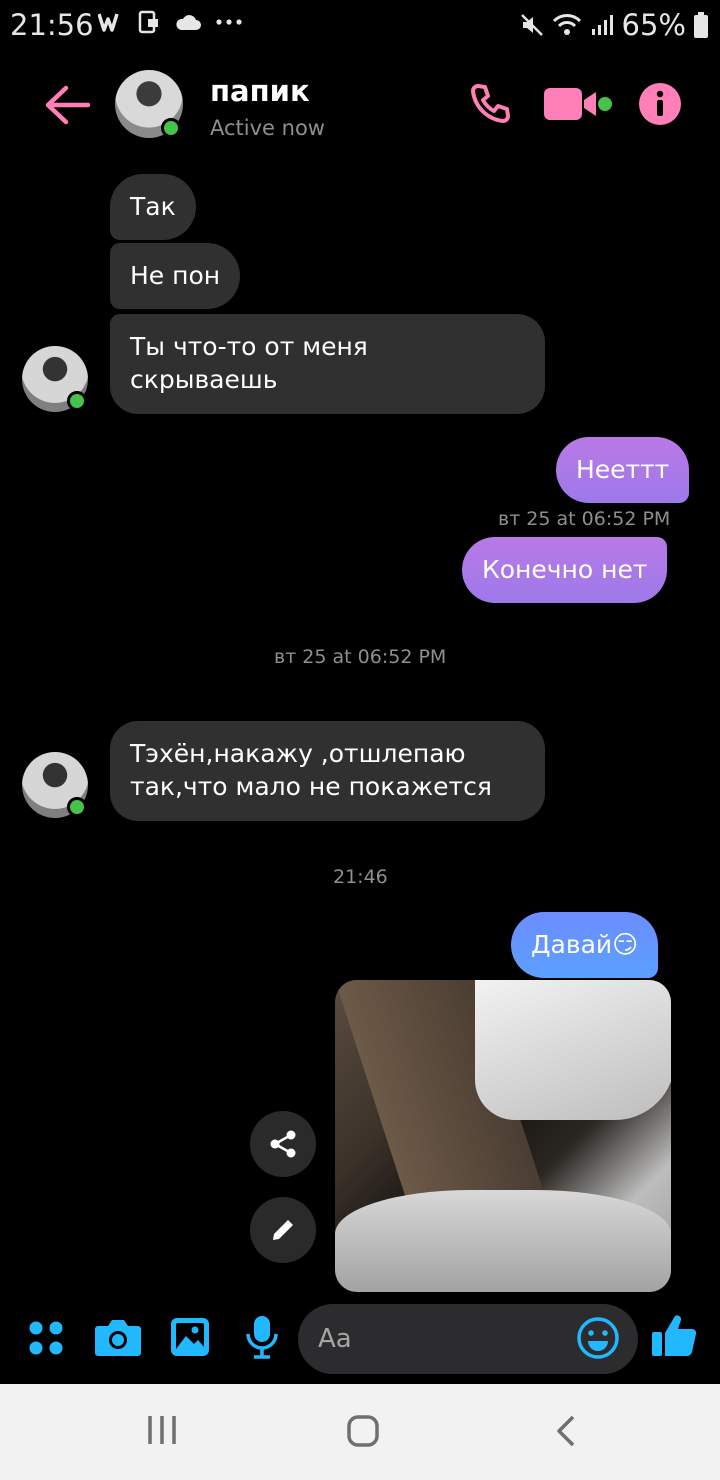 This screenshot has height=1480, width=720. Describe the element at coordinates (701, 25) in the screenshot. I see `battery-icon` at that location.